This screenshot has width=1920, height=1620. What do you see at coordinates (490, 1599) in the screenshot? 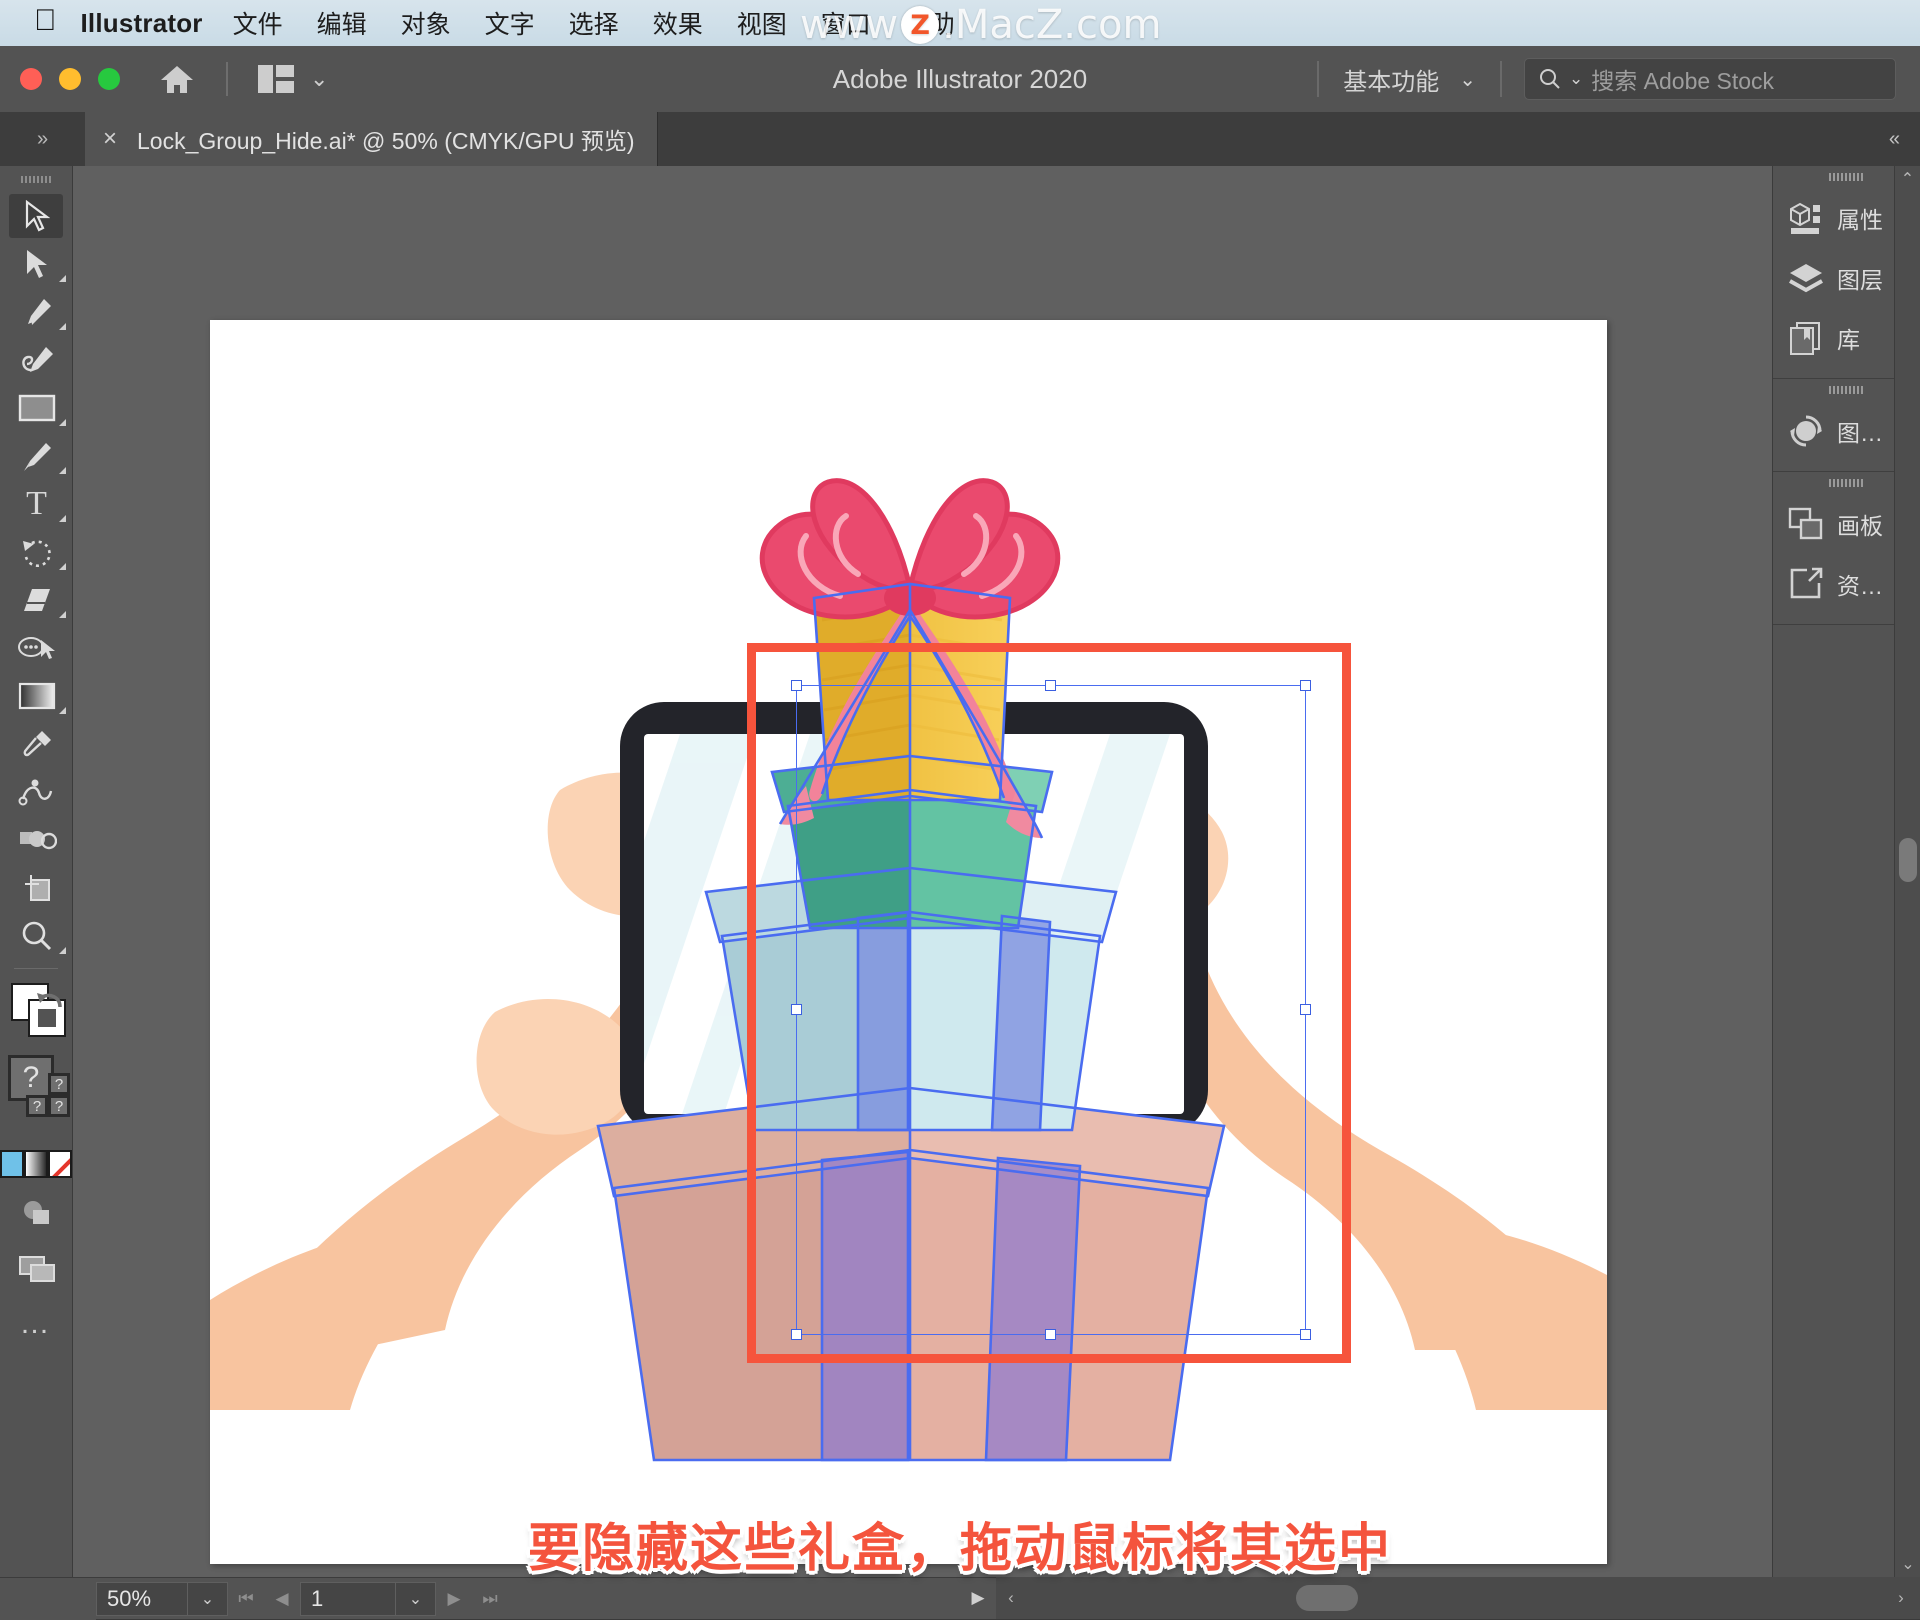
I see `last-page-icon: ⏭` at bounding box center [490, 1599].